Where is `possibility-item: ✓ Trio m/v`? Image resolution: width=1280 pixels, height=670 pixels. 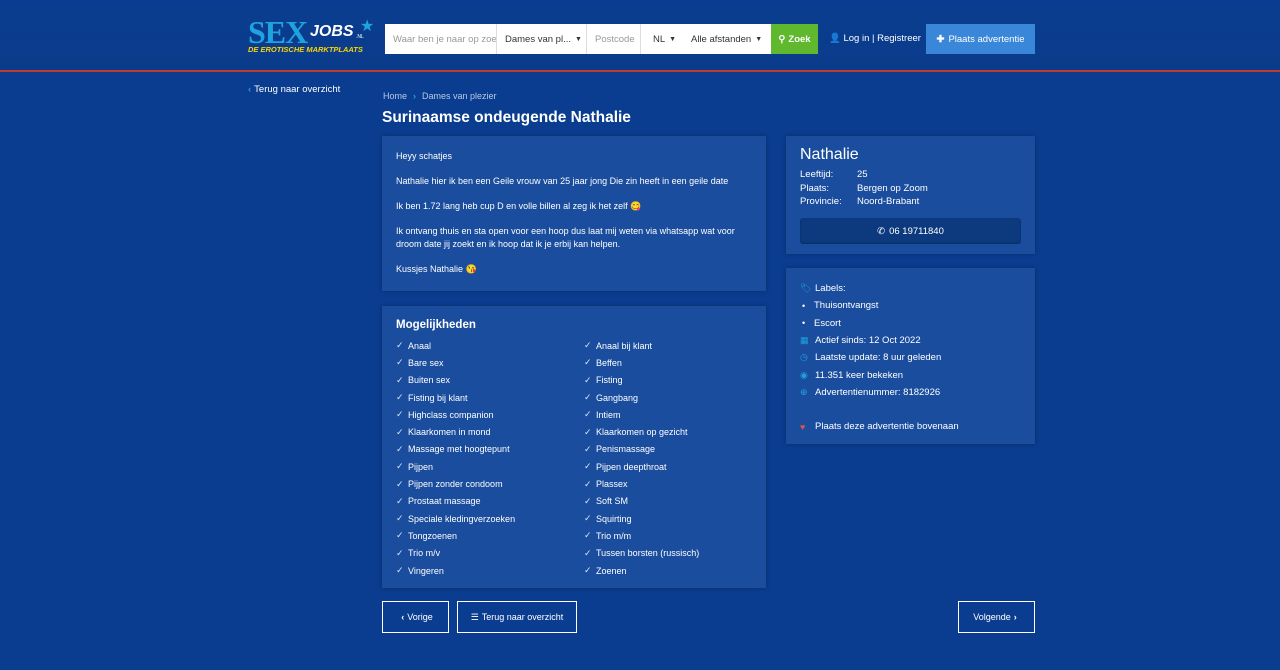
possibility-item: ✓ Trio m/v is located at coordinates (418, 553).